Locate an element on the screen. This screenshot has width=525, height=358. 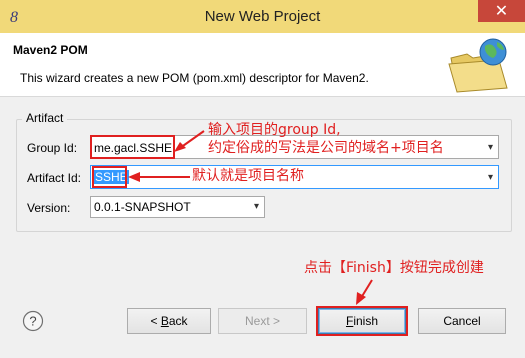
artifact-id-highlight is located at coordinates (109, 177).